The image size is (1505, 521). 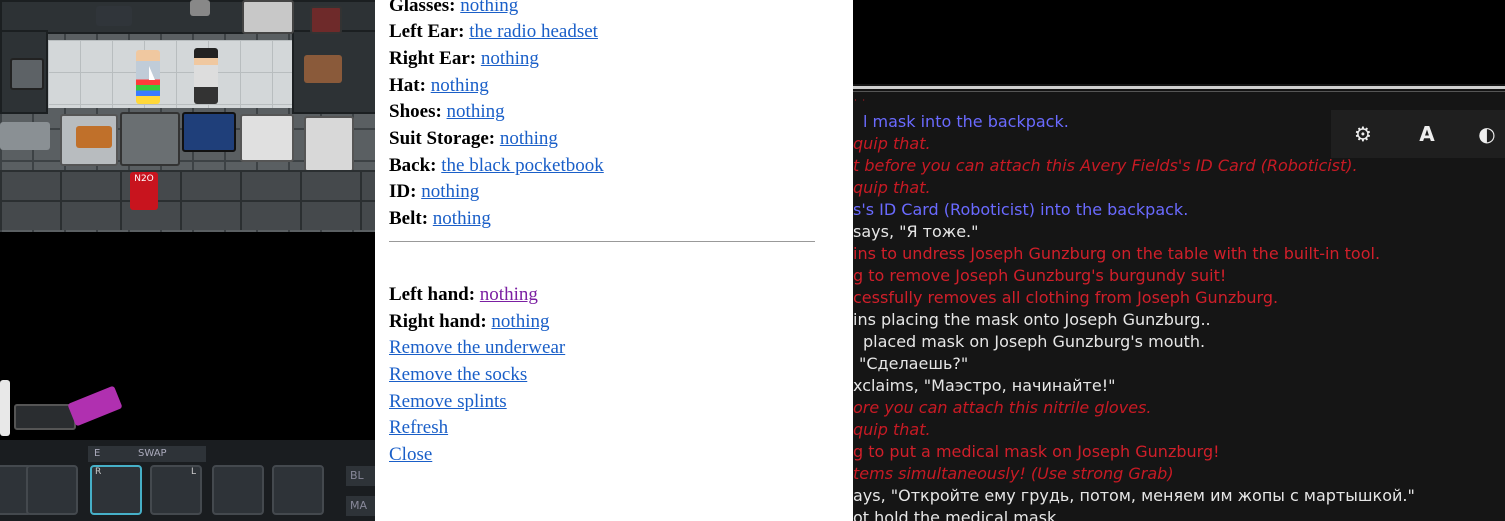 I want to click on divider, so click(x=602, y=241).